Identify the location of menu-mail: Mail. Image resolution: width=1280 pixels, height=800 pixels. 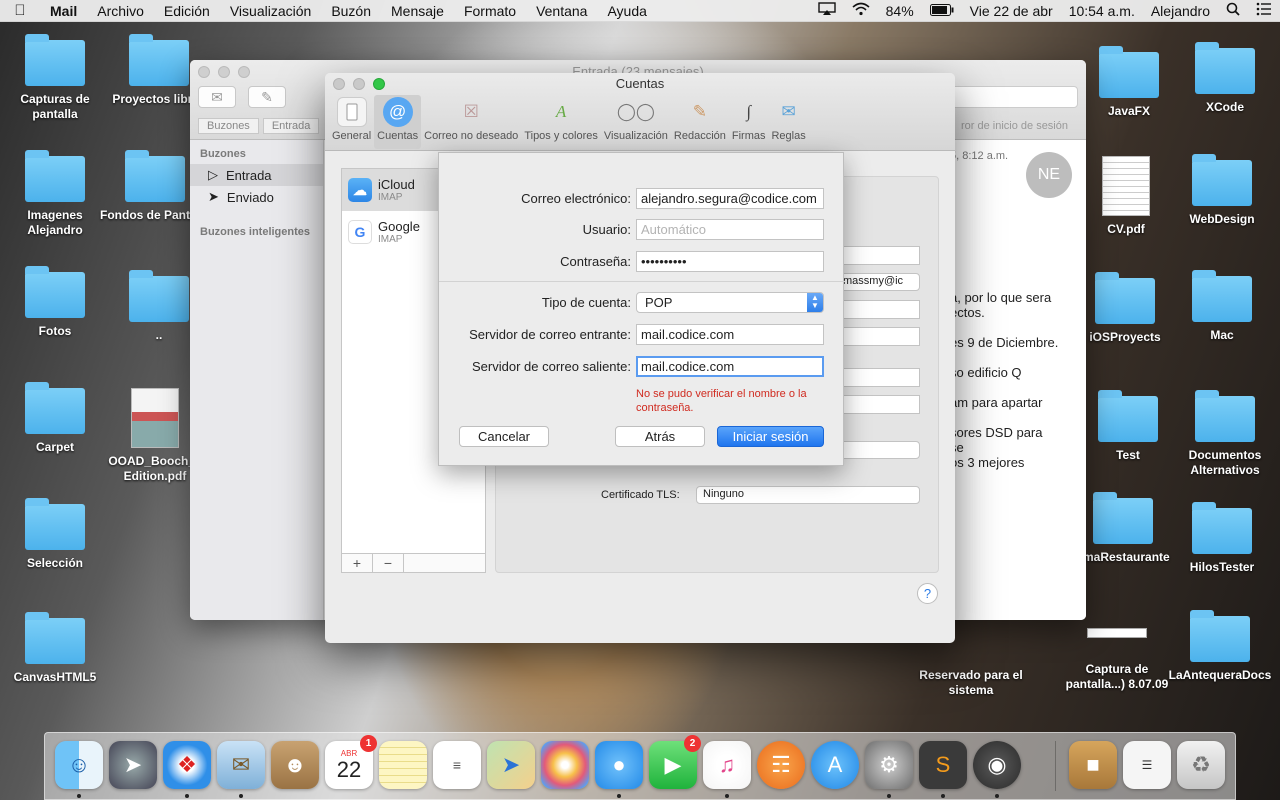
(63, 11).